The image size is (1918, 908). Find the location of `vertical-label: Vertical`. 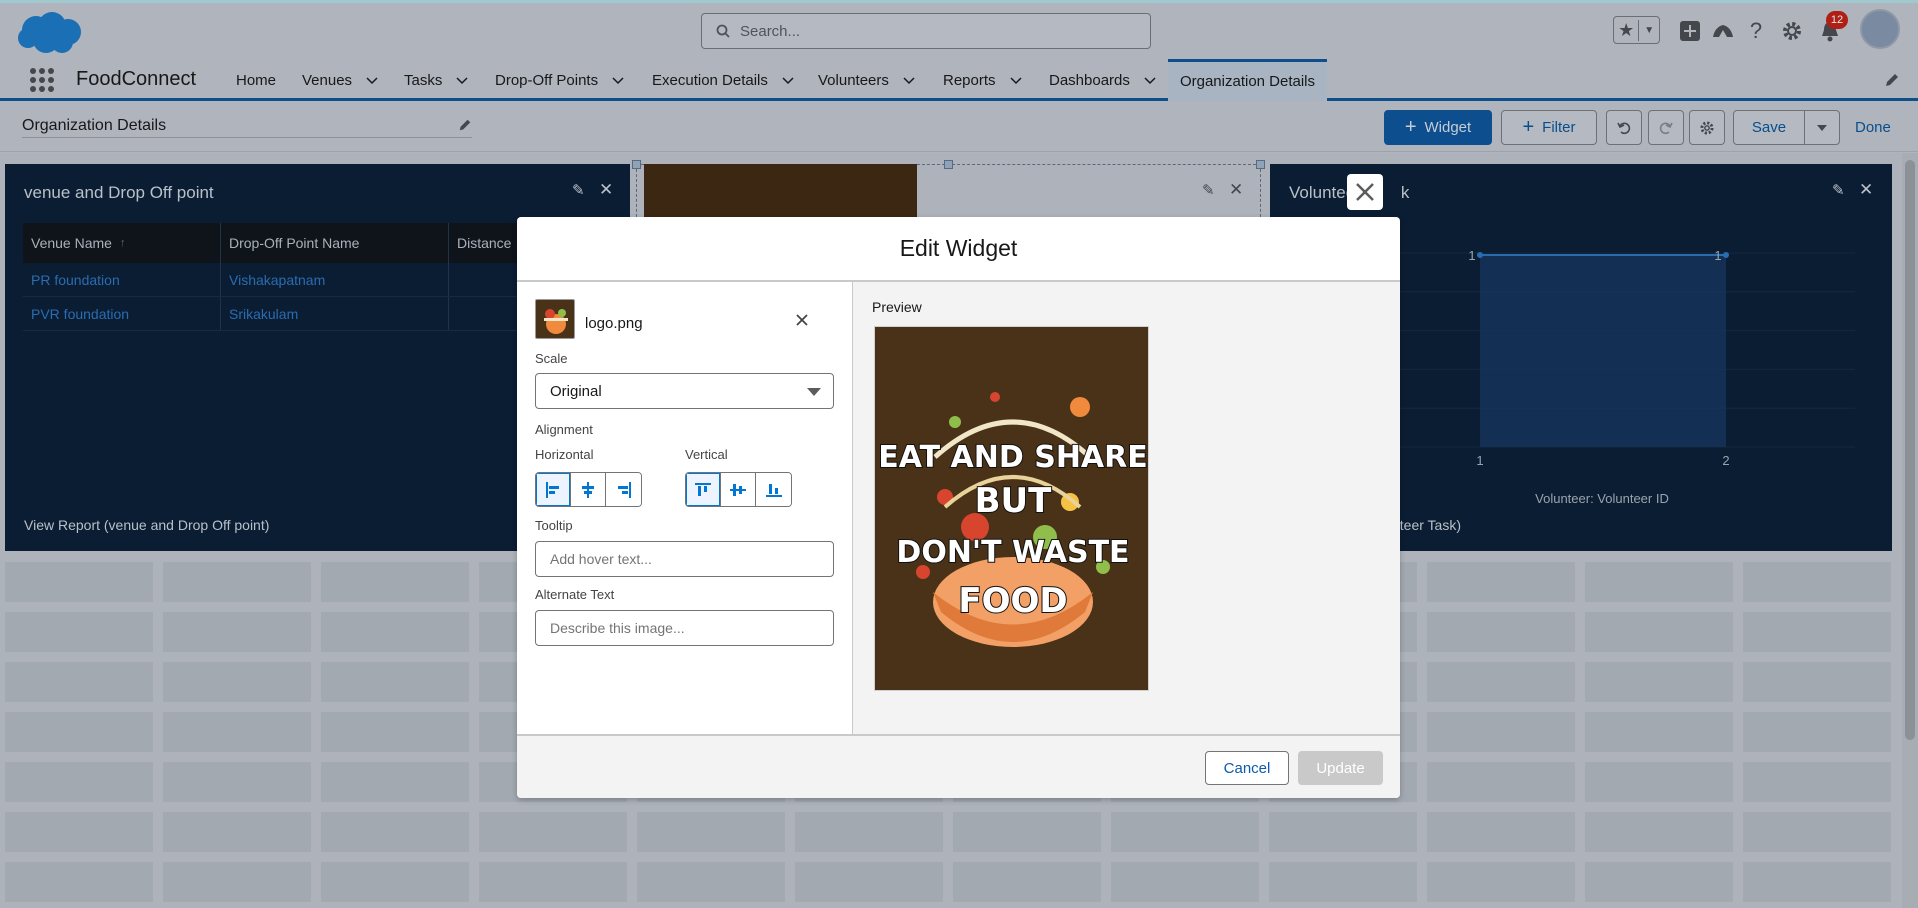

vertical-label: Vertical is located at coordinates (706, 454).